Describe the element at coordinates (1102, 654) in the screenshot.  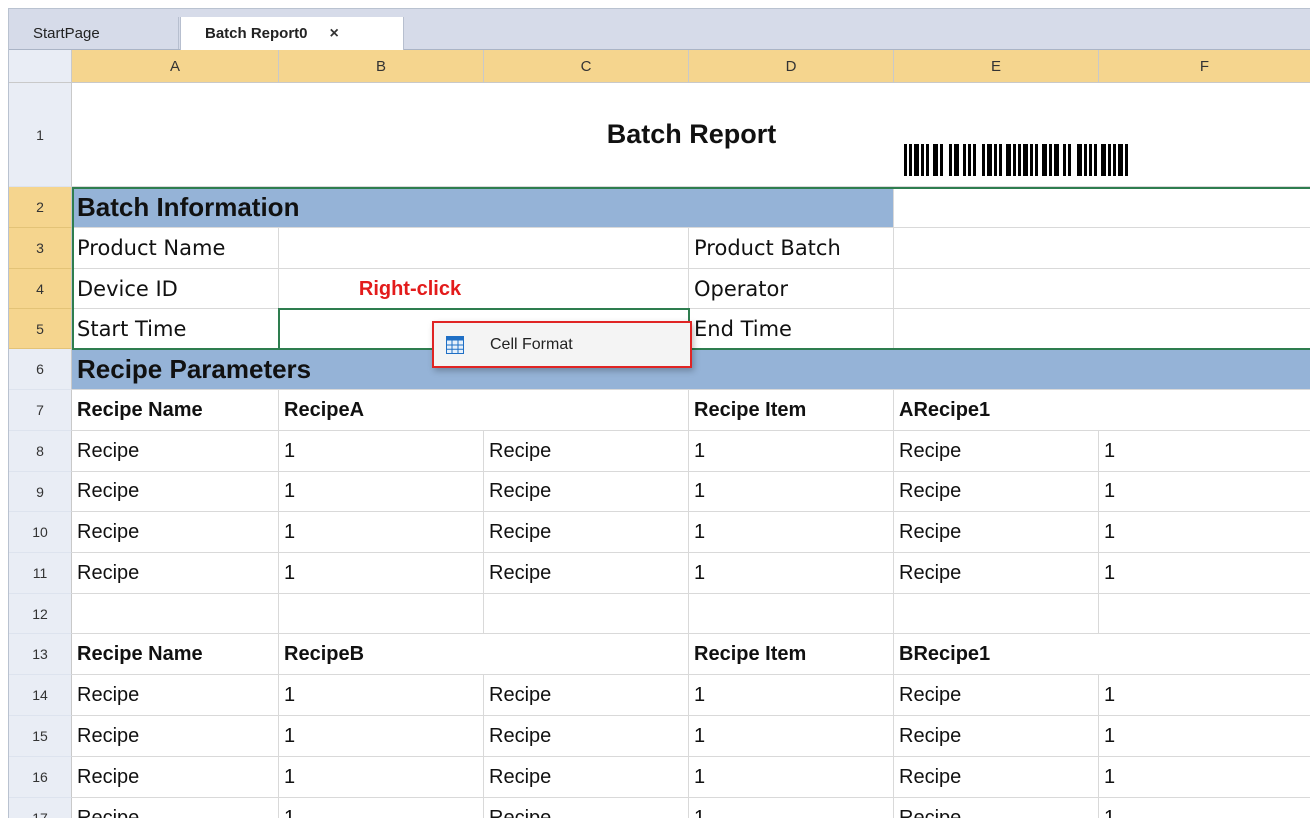
I see `cell-recipe-item-value: BRecipe1` at that location.